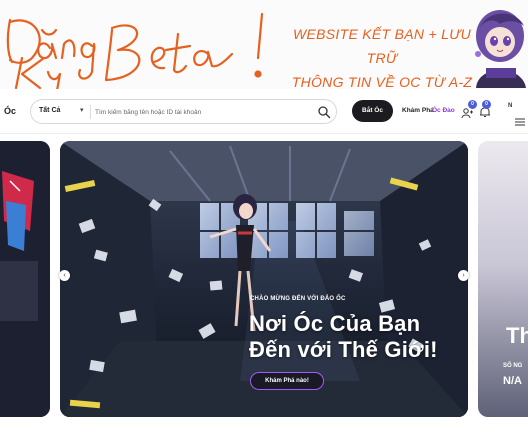  I want to click on user-menu-fragment: N, so click(510, 106).